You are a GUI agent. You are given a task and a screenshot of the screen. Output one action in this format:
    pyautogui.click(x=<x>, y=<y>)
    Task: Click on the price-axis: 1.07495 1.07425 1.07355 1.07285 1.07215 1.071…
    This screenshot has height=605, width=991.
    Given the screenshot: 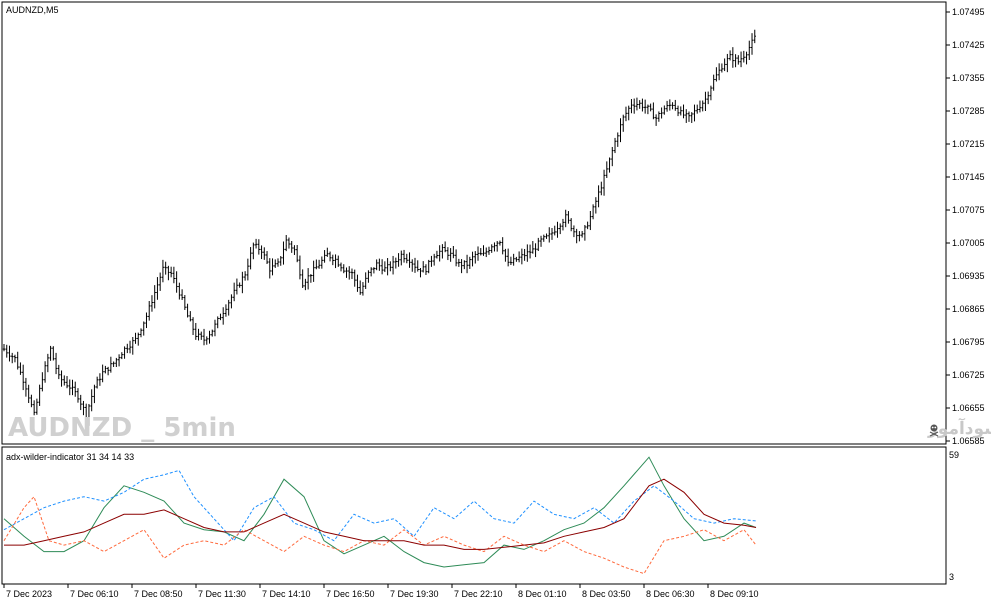 What is the action you would take?
    pyautogui.click(x=965, y=226)
    